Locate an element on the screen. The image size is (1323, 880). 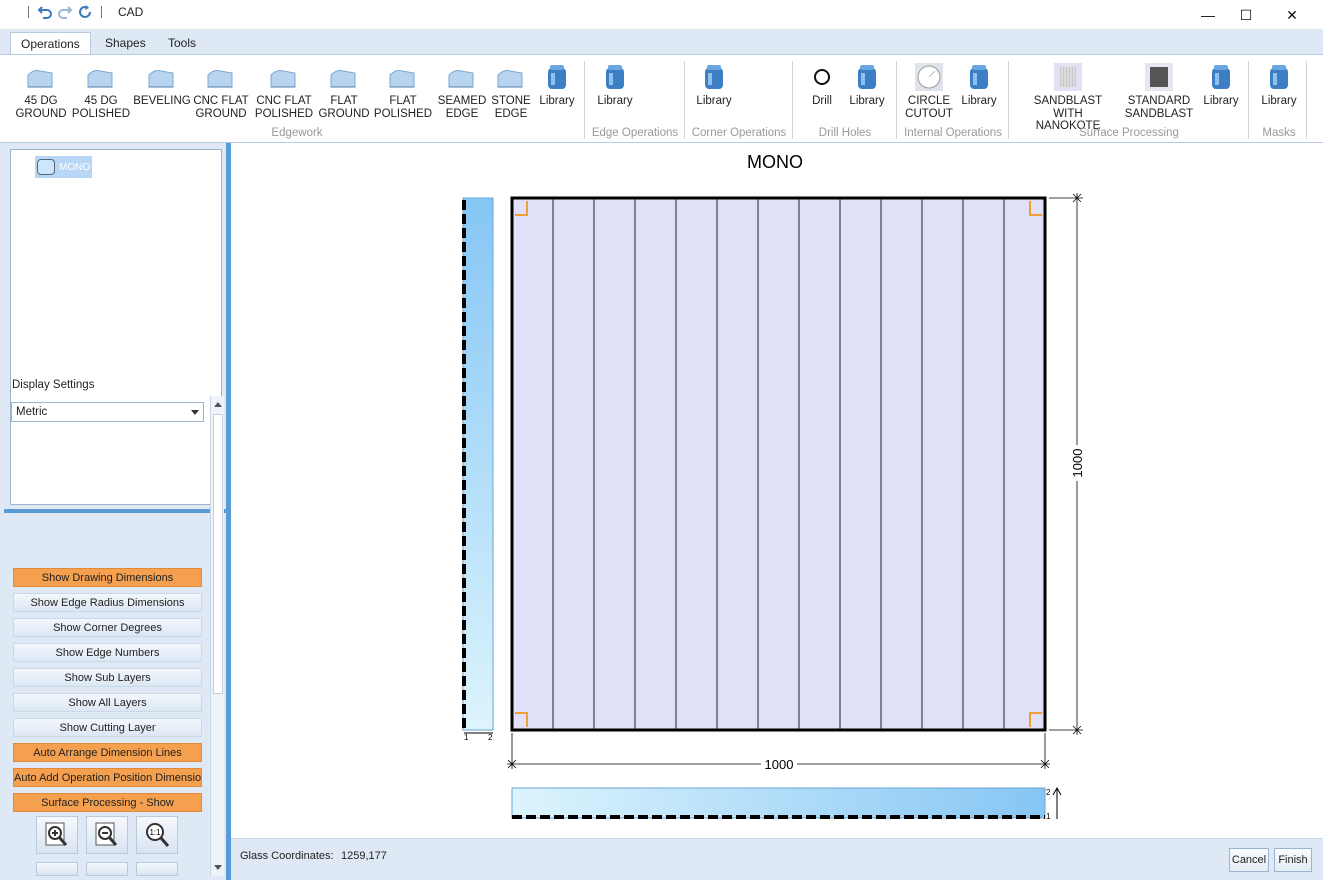
ribbon-button-label: CUTOUT is located at coordinates (929, 113).